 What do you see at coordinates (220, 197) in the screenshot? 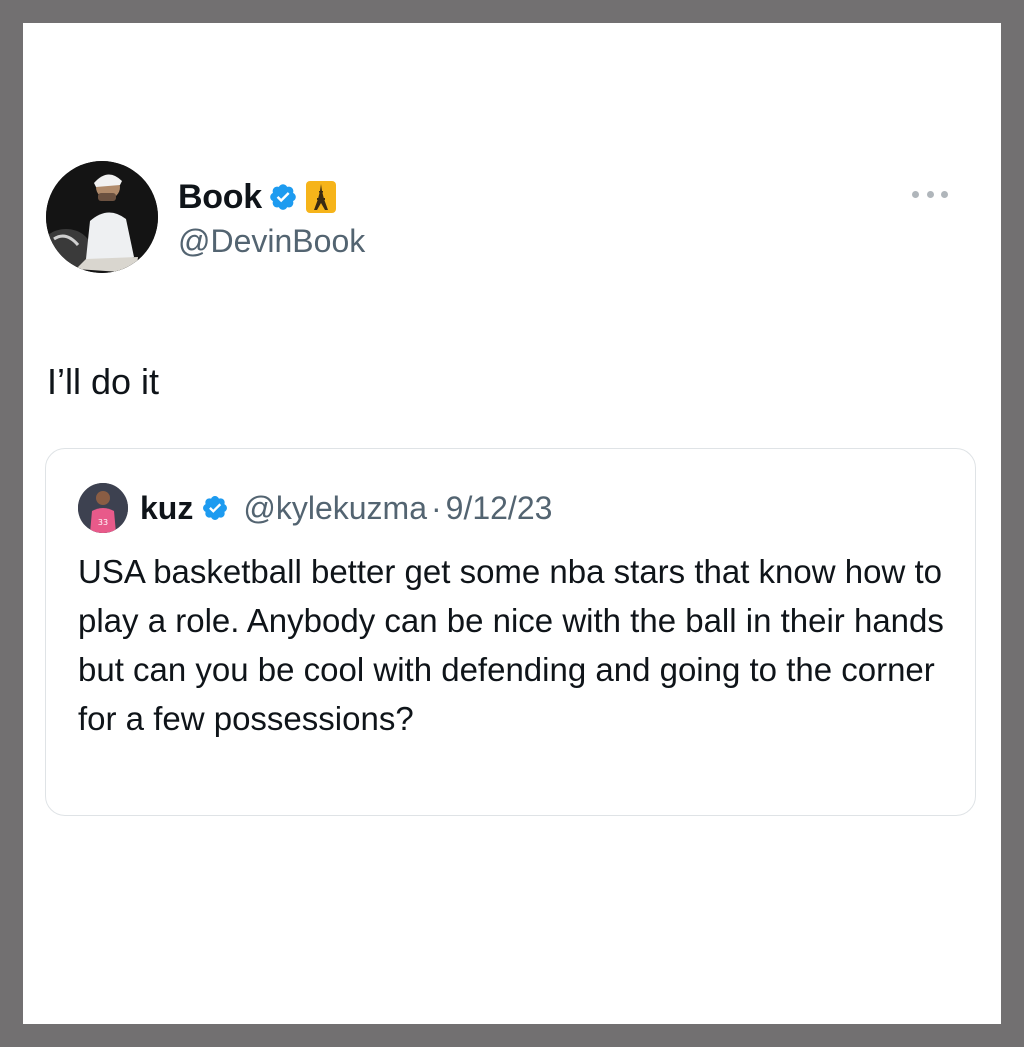
I see `author-display-name: Book` at bounding box center [220, 197].